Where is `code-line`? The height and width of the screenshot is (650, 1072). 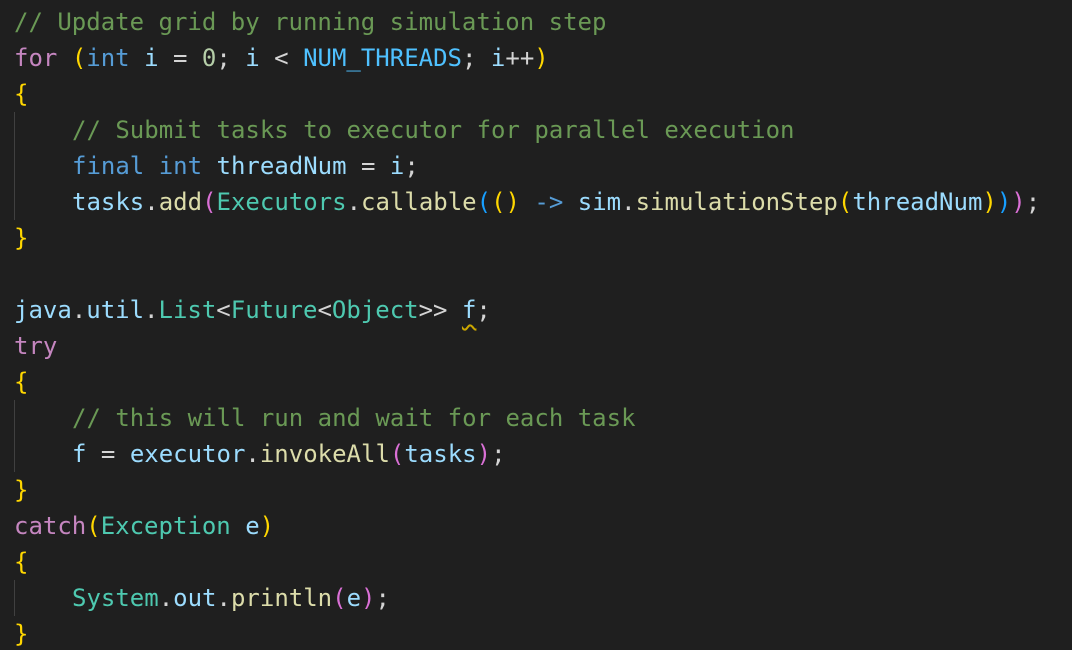 code-line is located at coordinates (543, 274).